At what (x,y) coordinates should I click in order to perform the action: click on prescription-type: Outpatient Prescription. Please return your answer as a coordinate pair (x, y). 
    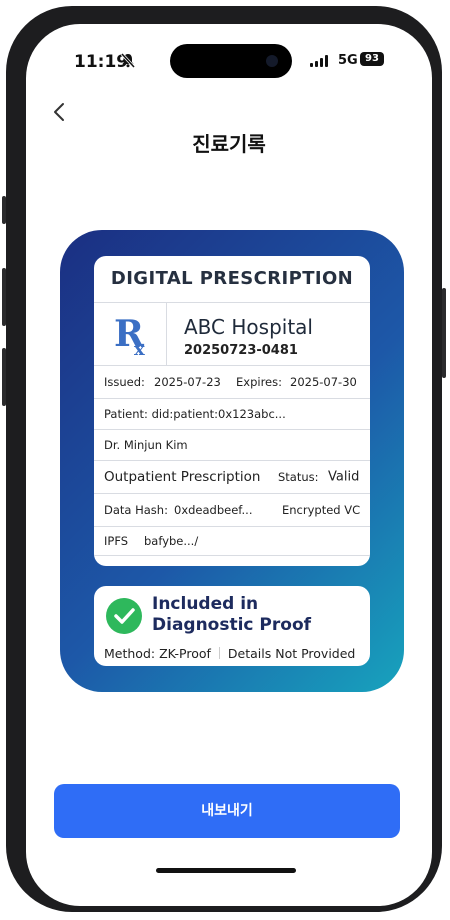
    Looking at the image, I should click on (182, 477).